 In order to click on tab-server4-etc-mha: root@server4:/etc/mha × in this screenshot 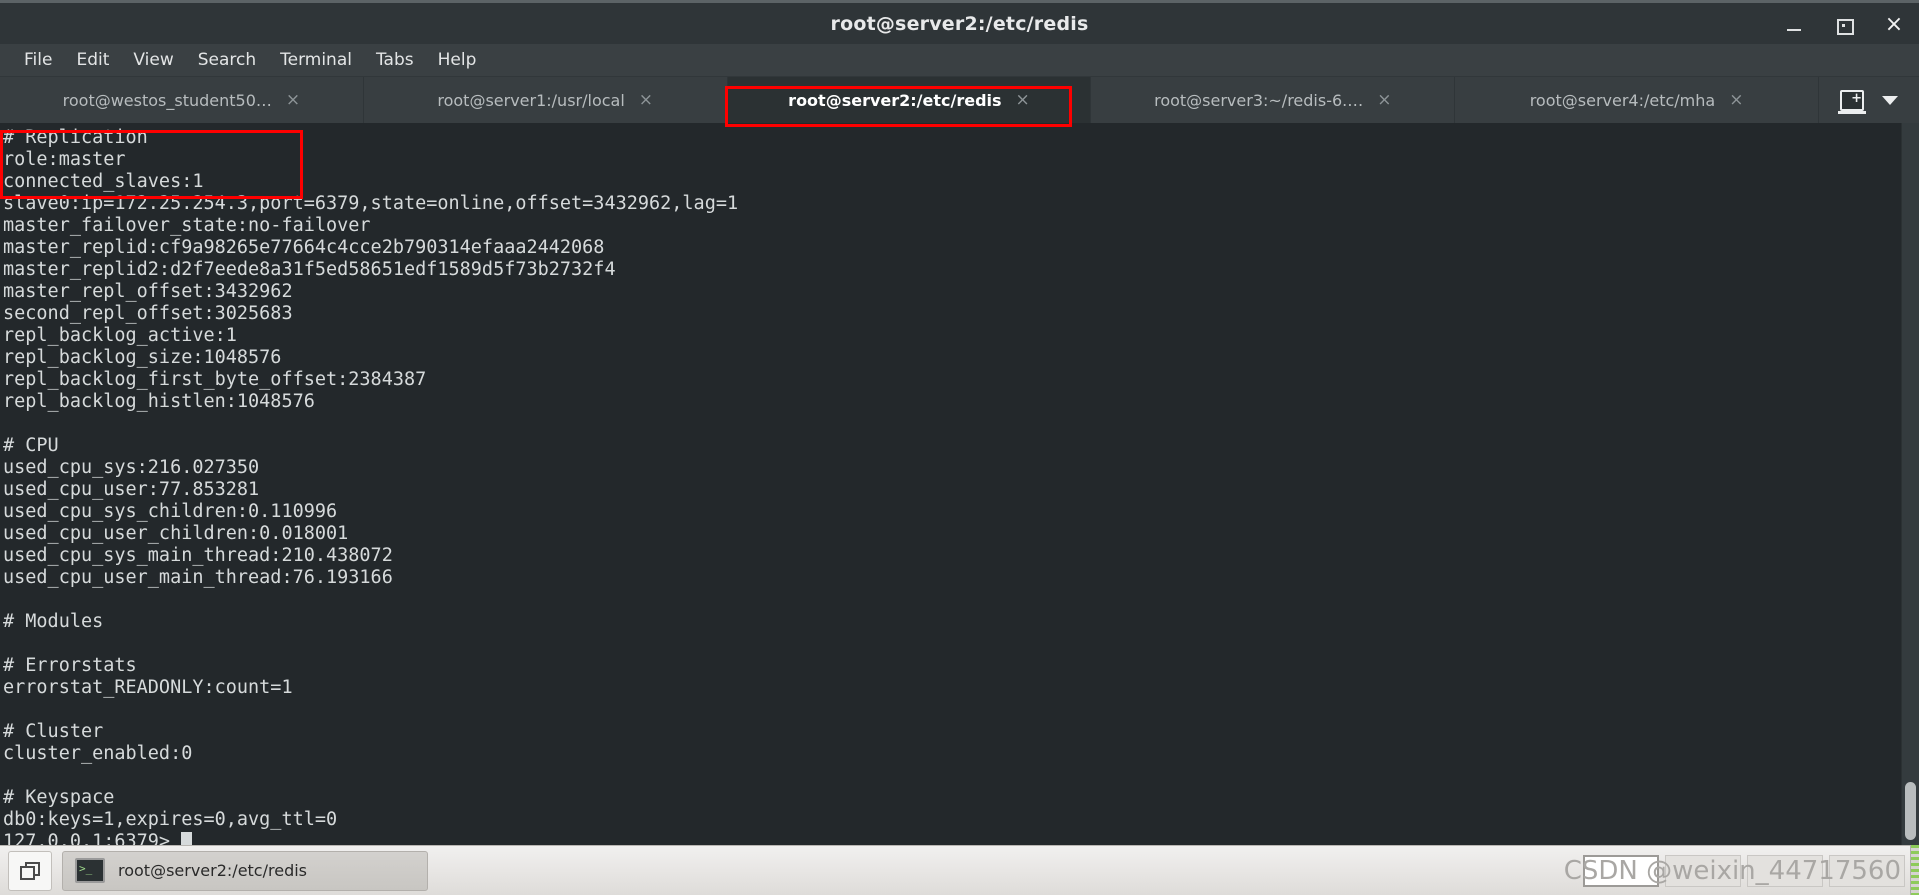, I will do `click(1637, 100)`.